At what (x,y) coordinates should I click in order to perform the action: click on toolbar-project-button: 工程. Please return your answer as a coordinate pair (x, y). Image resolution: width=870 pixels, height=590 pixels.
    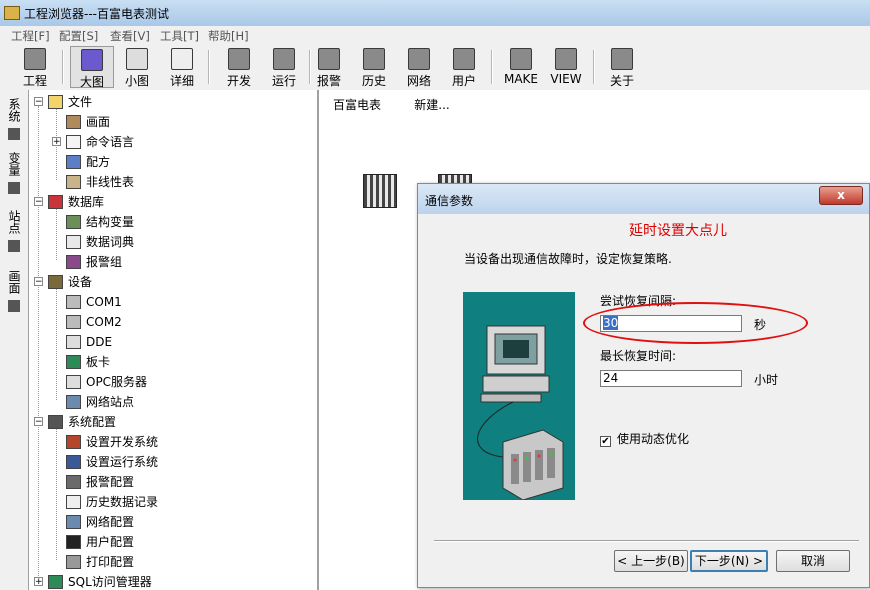
    Looking at the image, I should click on (35, 67).